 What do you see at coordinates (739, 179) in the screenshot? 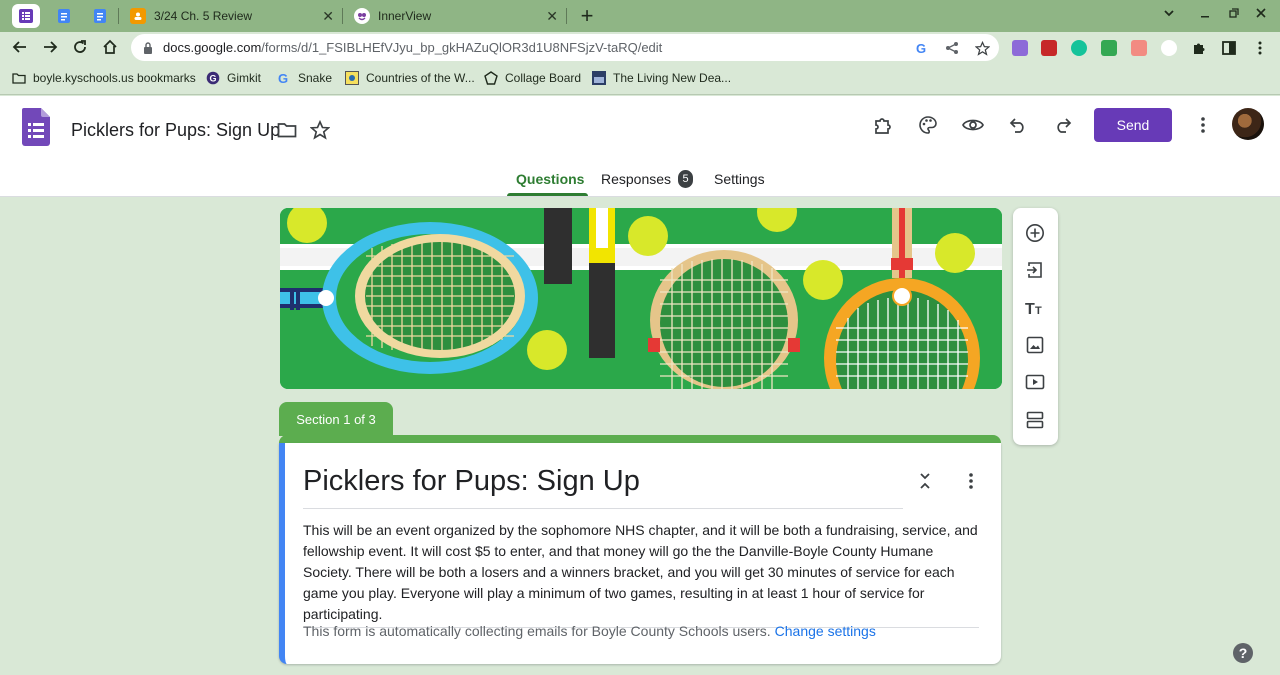
I see `tab-settings: Settings` at bounding box center [739, 179].